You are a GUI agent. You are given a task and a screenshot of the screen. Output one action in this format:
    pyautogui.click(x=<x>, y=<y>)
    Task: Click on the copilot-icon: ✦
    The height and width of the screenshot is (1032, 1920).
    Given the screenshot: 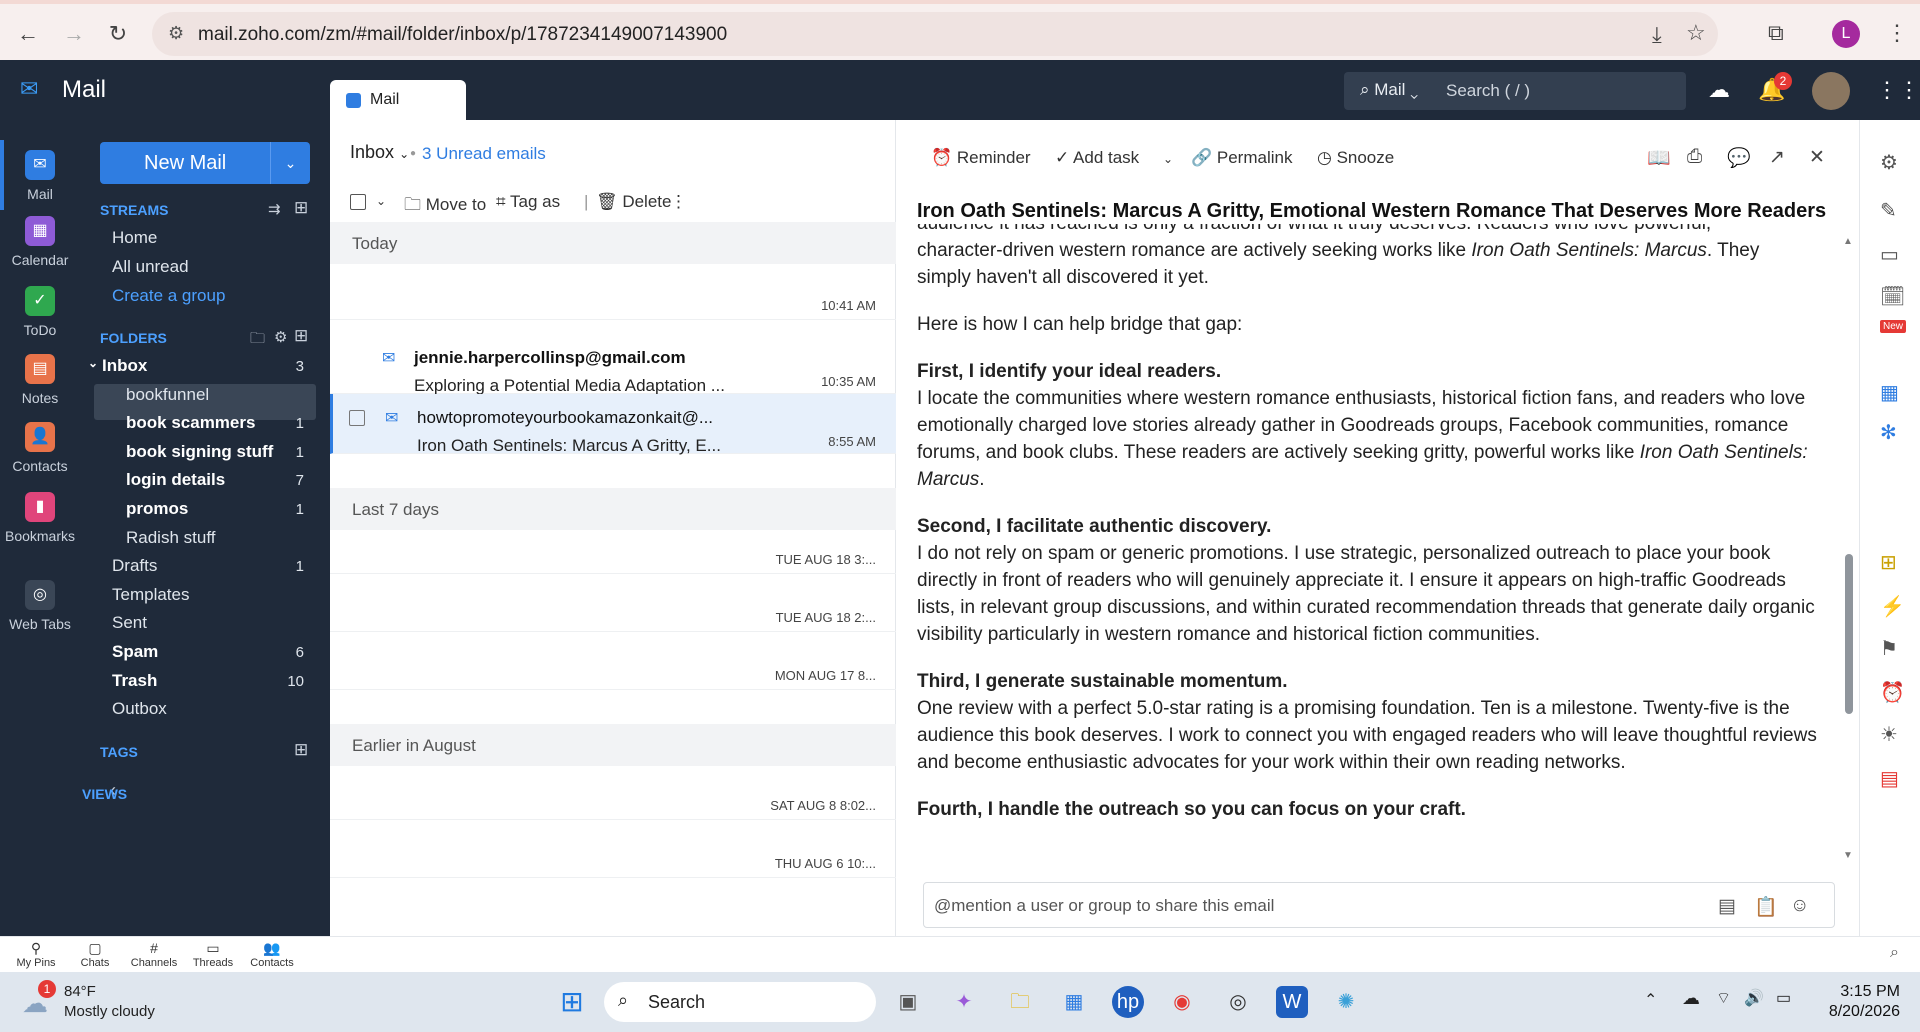 What is the action you would take?
    pyautogui.click(x=964, y=1002)
    